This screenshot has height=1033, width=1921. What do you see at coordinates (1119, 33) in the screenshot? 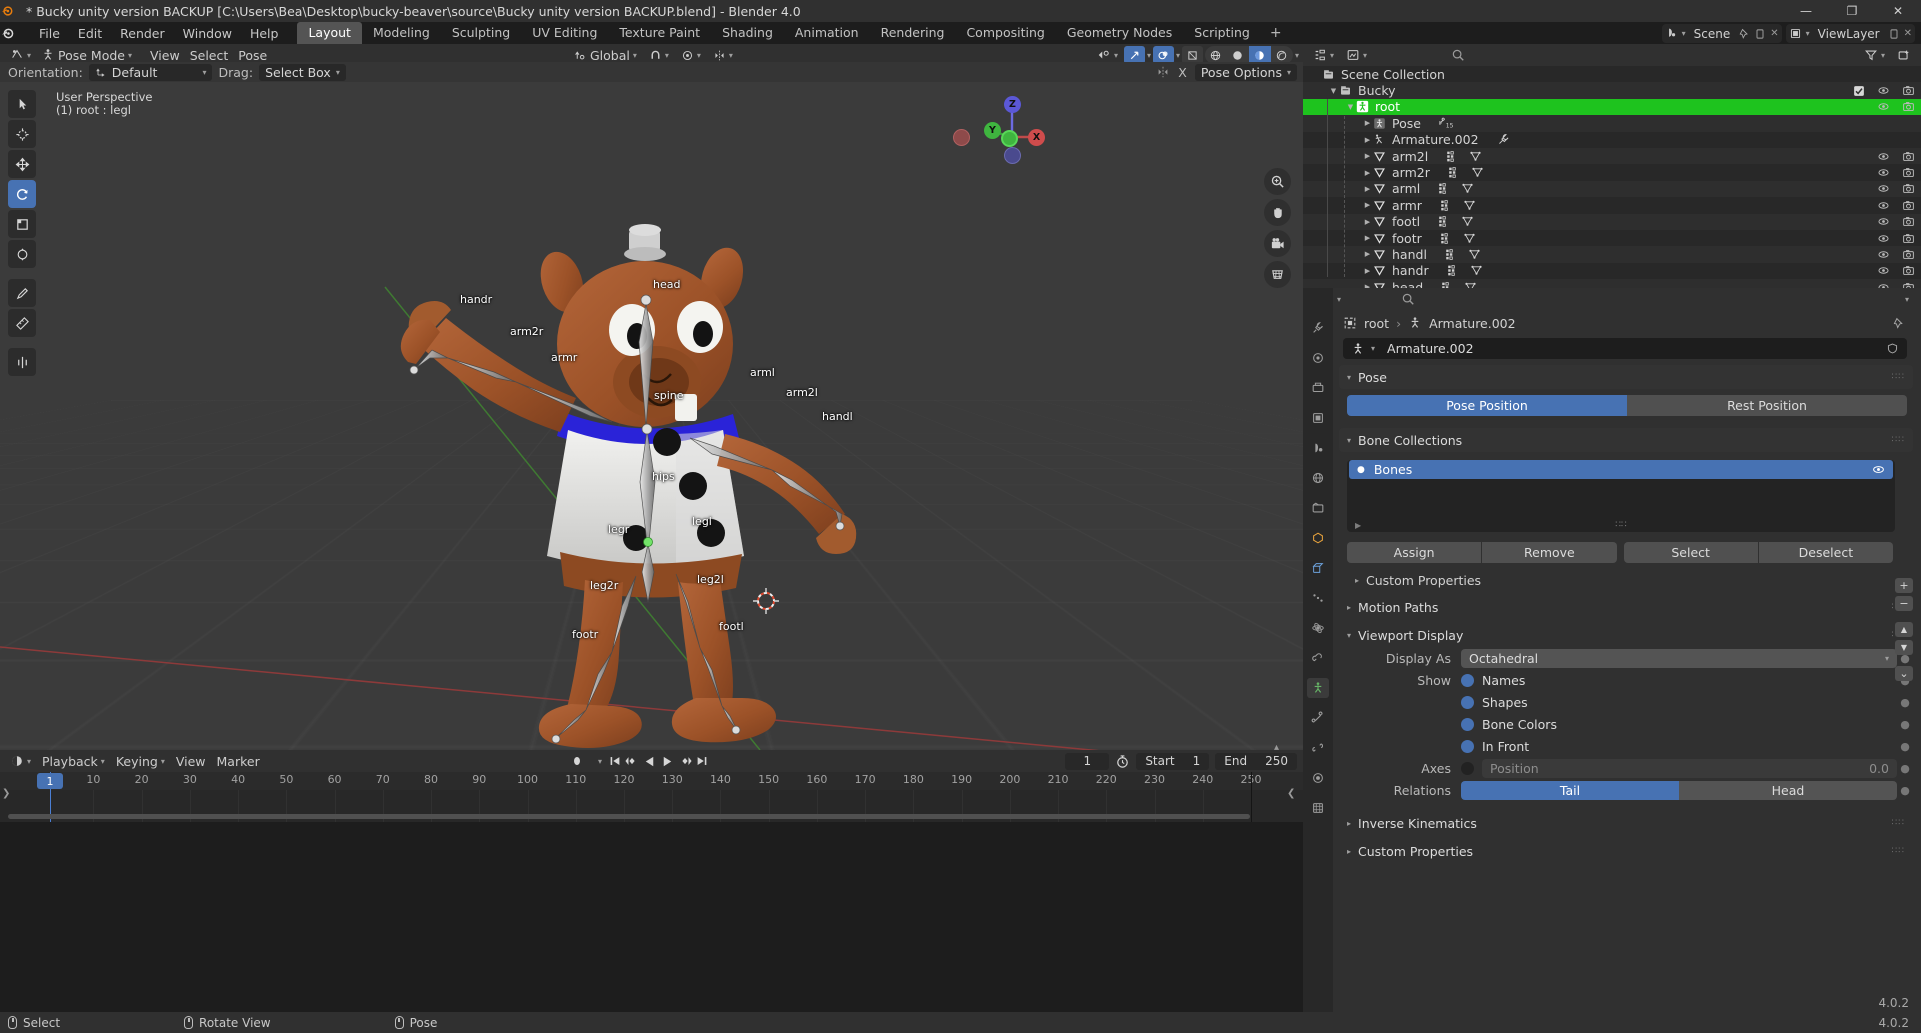
I see `tab-geometry-nodes: Geometry Nodes` at bounding box center [1119, 33].